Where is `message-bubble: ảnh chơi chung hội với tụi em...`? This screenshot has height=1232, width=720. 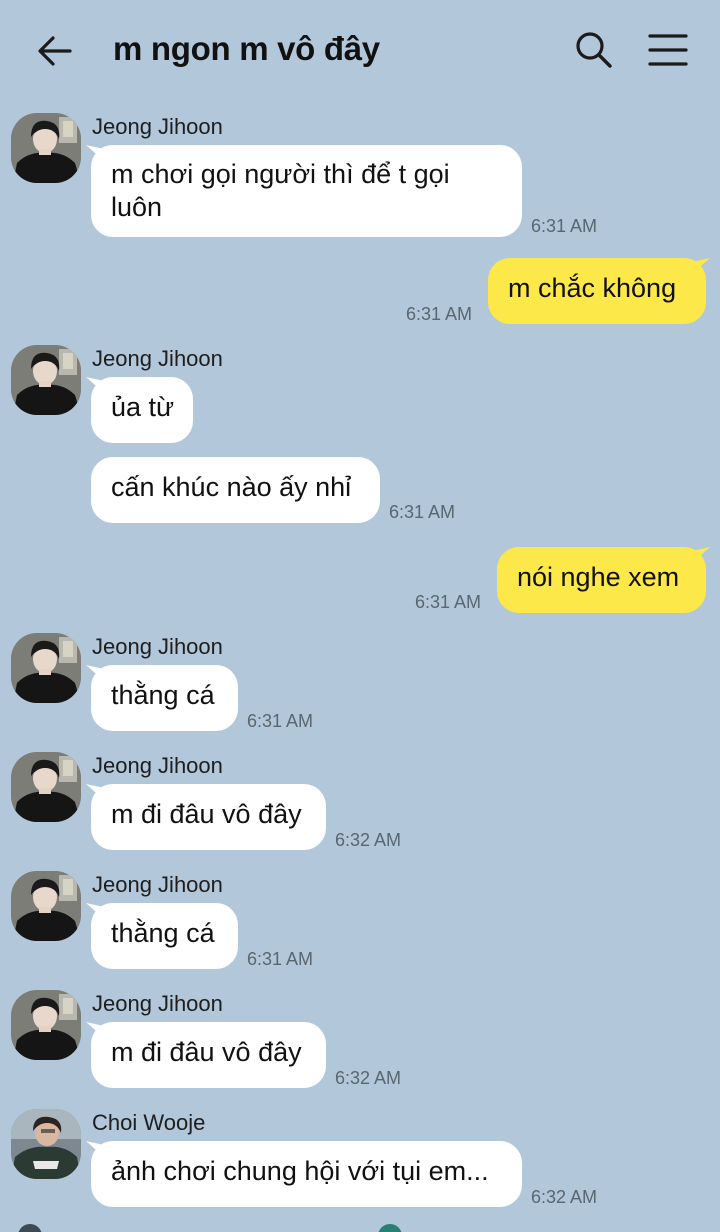
message-bubble: ảnh chơi chung hội với tụi em... is located at coordinates (306, 1174).